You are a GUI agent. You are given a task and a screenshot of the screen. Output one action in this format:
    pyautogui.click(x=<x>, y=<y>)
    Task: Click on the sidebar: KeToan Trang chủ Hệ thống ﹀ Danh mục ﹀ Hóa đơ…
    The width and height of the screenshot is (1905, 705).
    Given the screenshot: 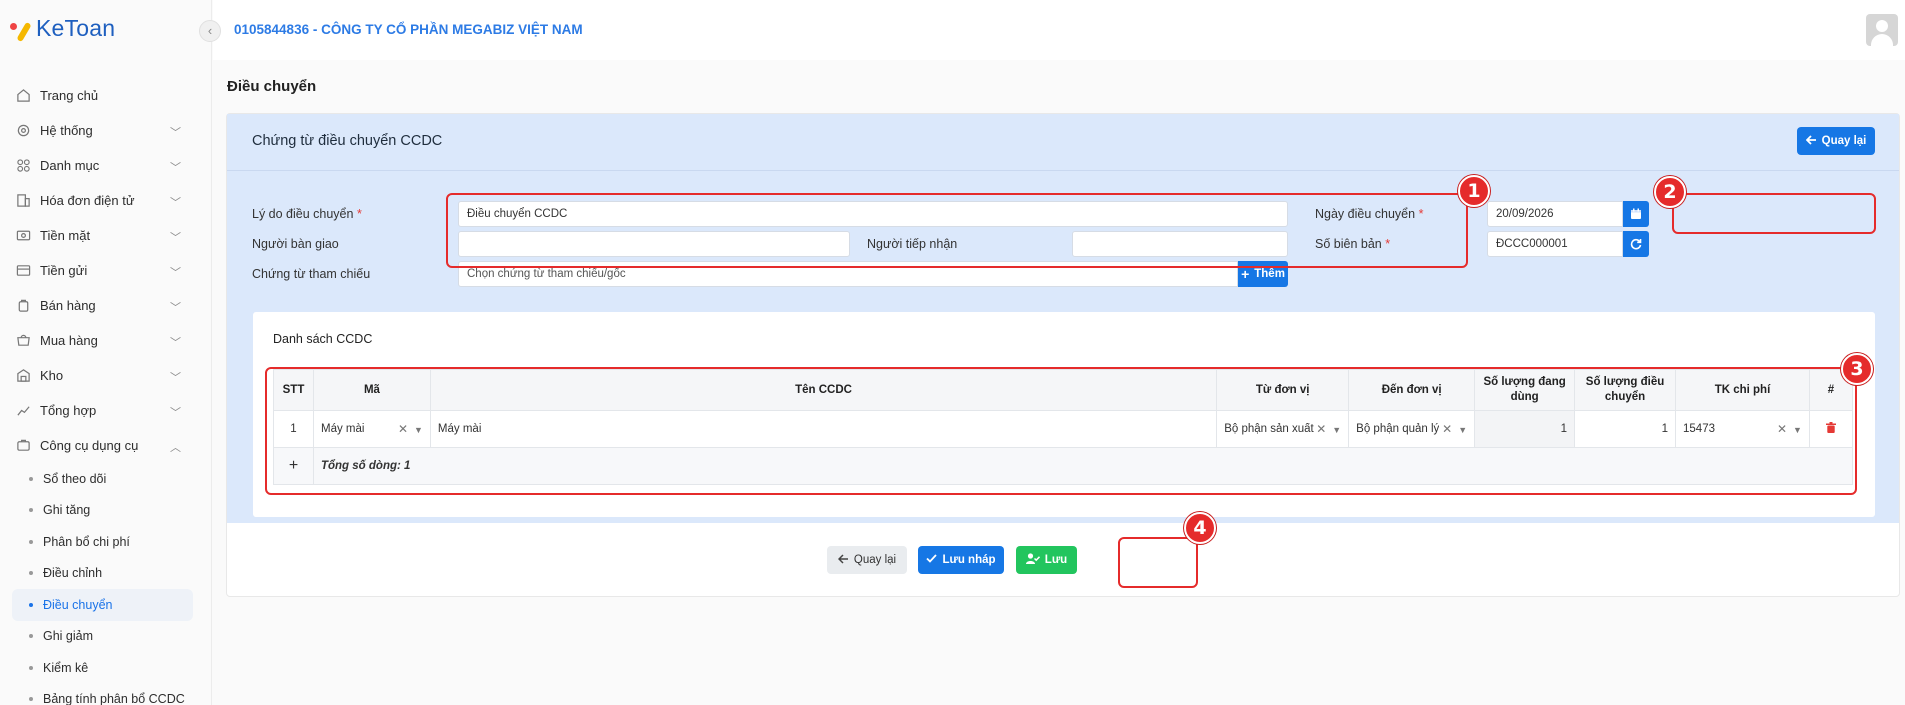 What is the action you would take?
    pyautogui.click(x=106, y=352)
    